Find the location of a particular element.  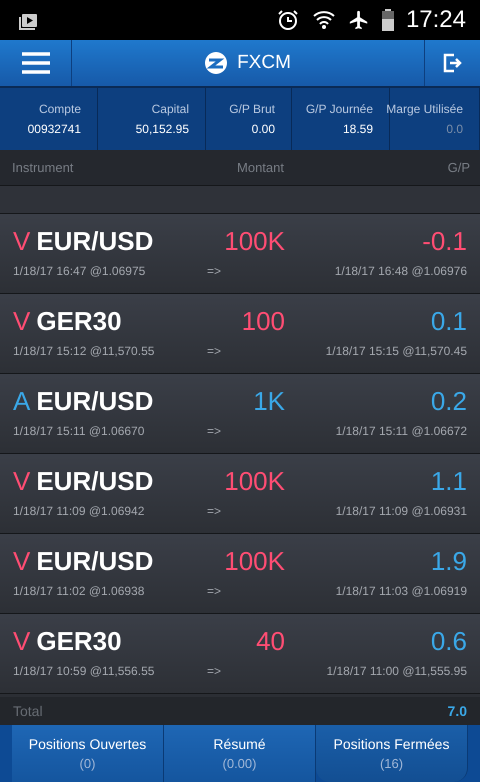

tab: Résumé (0.00) is located at coordinates (240, 753).